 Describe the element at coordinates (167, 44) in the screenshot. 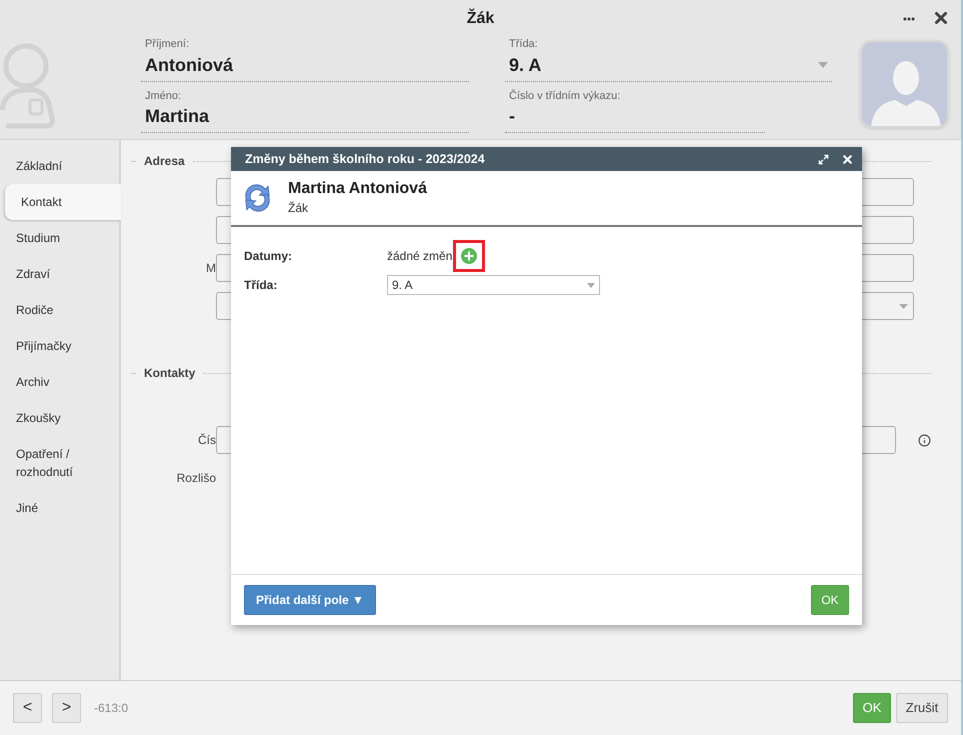

I see `field-label: Příjmení:` at that location.